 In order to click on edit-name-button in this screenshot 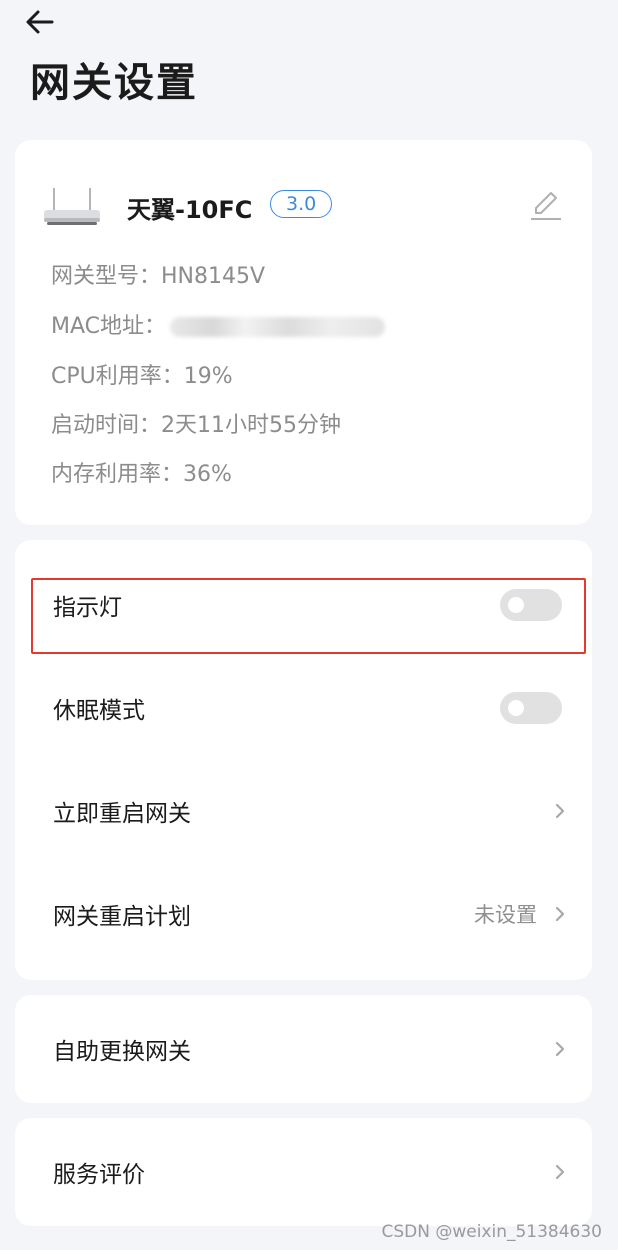, I will do `click(546, 207)`.